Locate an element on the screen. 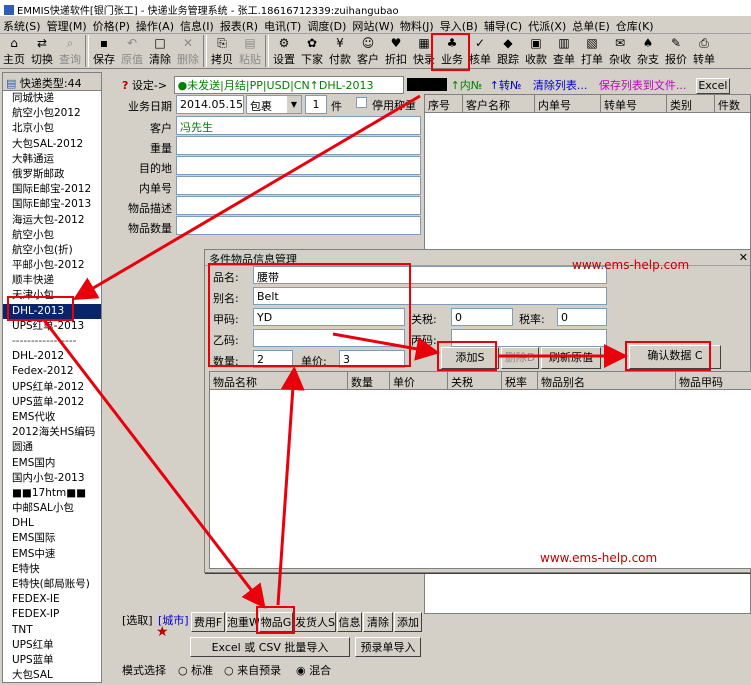 Image resolution: width=751 pixels, height=685 pixels. toolbar-button: ▤ 粘贴 is located at coordinates (250, 51).